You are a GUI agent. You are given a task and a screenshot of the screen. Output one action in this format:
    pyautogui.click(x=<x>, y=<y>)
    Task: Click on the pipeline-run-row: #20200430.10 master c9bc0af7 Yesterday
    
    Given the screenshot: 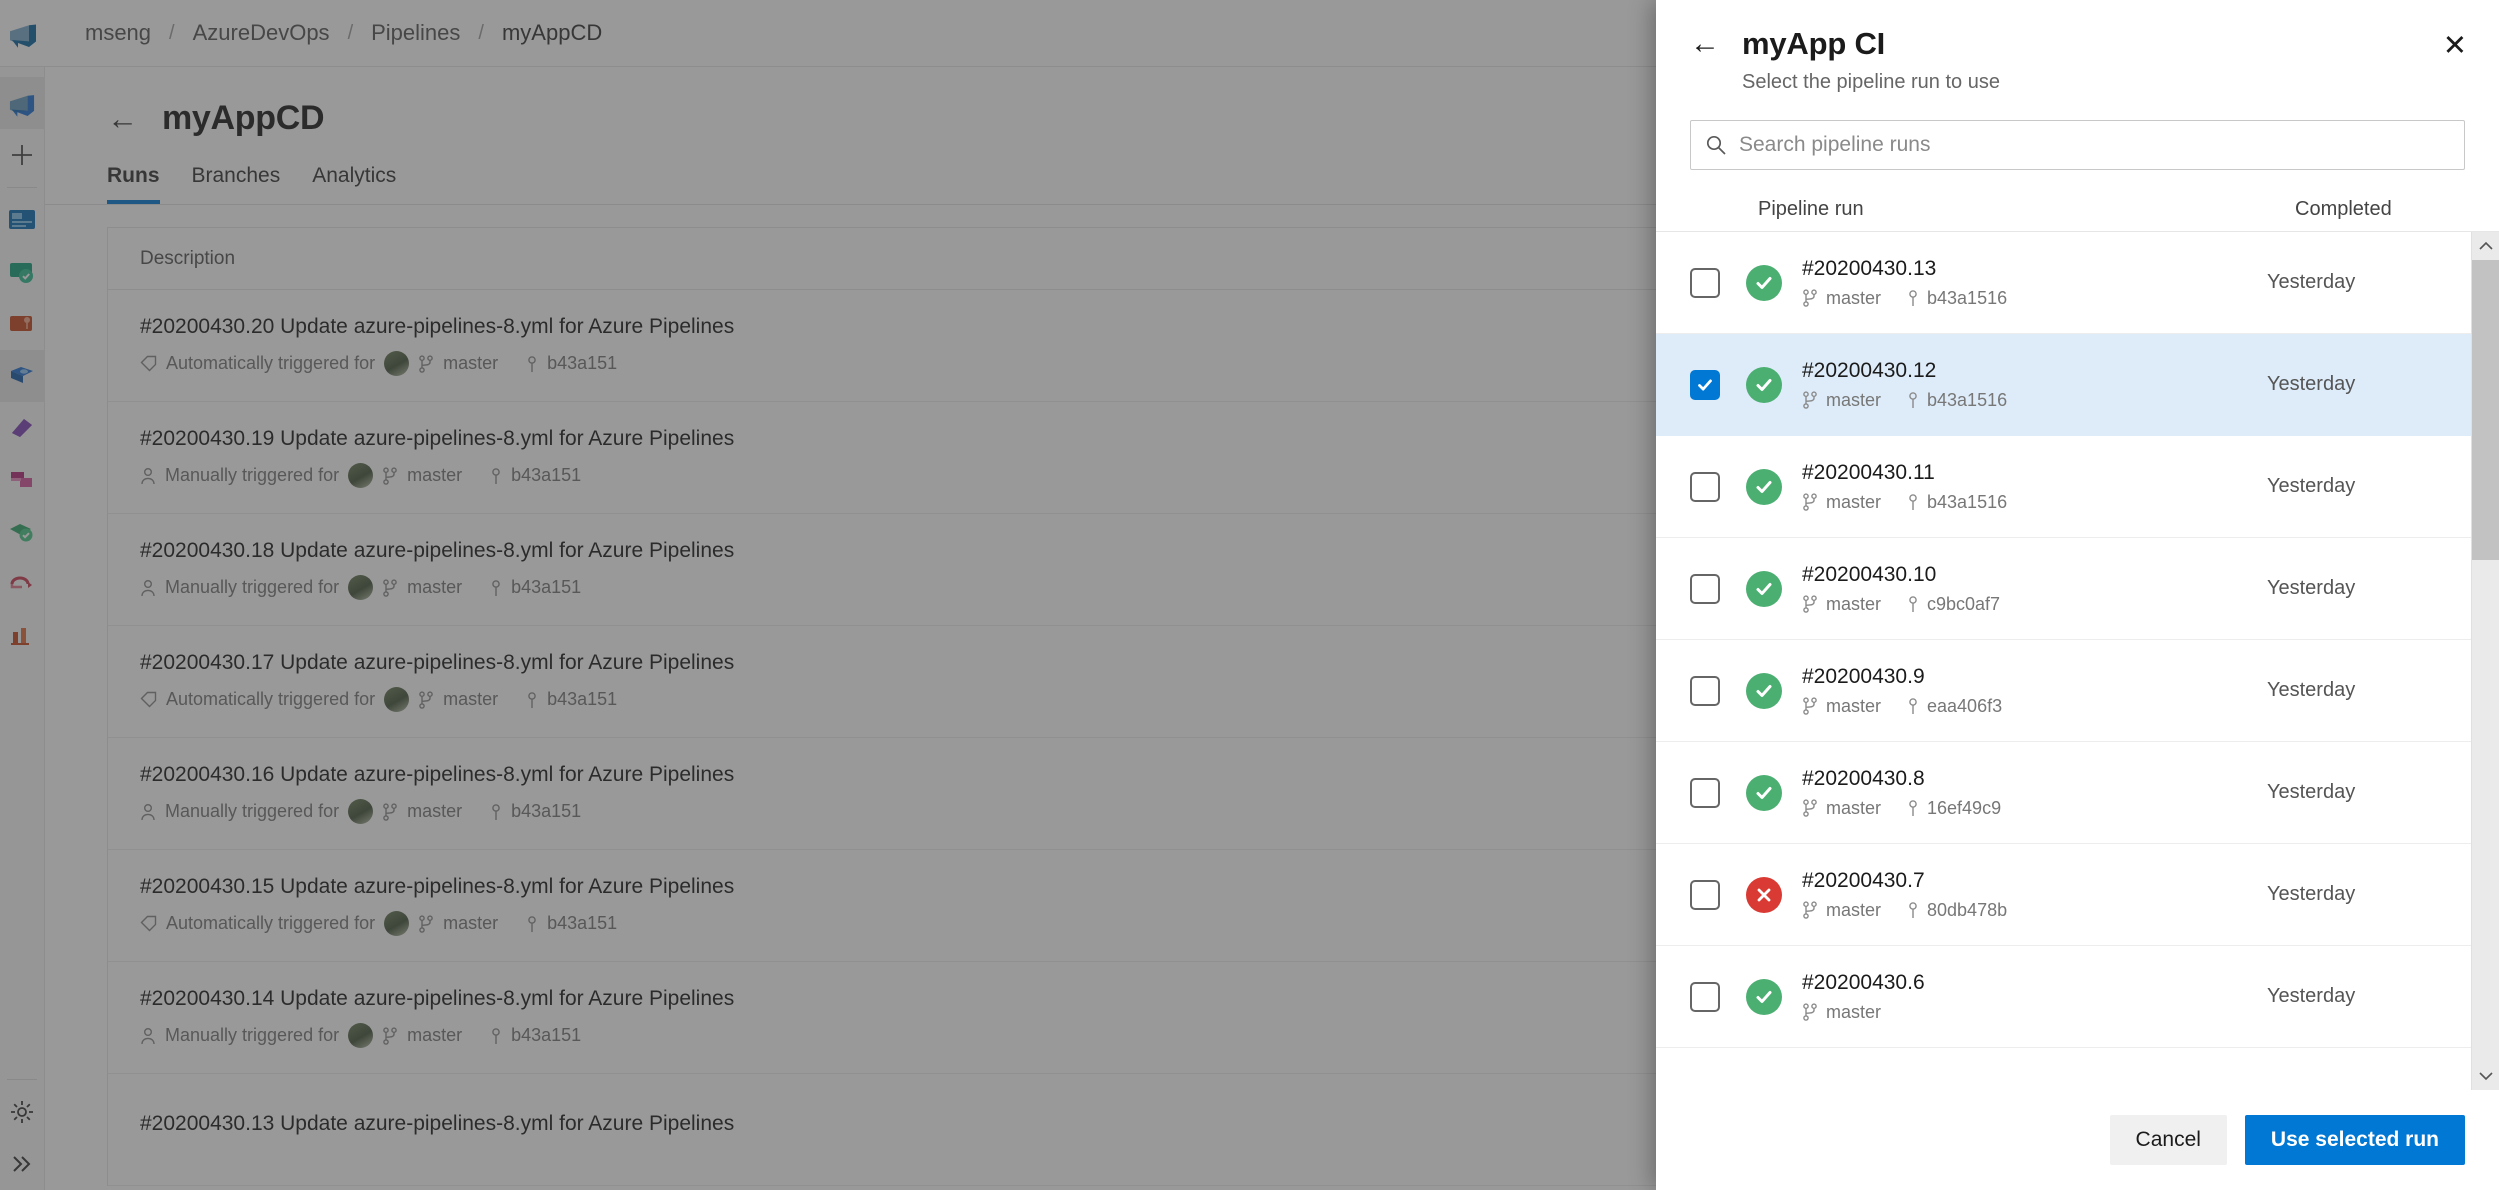 What is the action you would take?
    pyautogui.click(x=2063, y=589)
    